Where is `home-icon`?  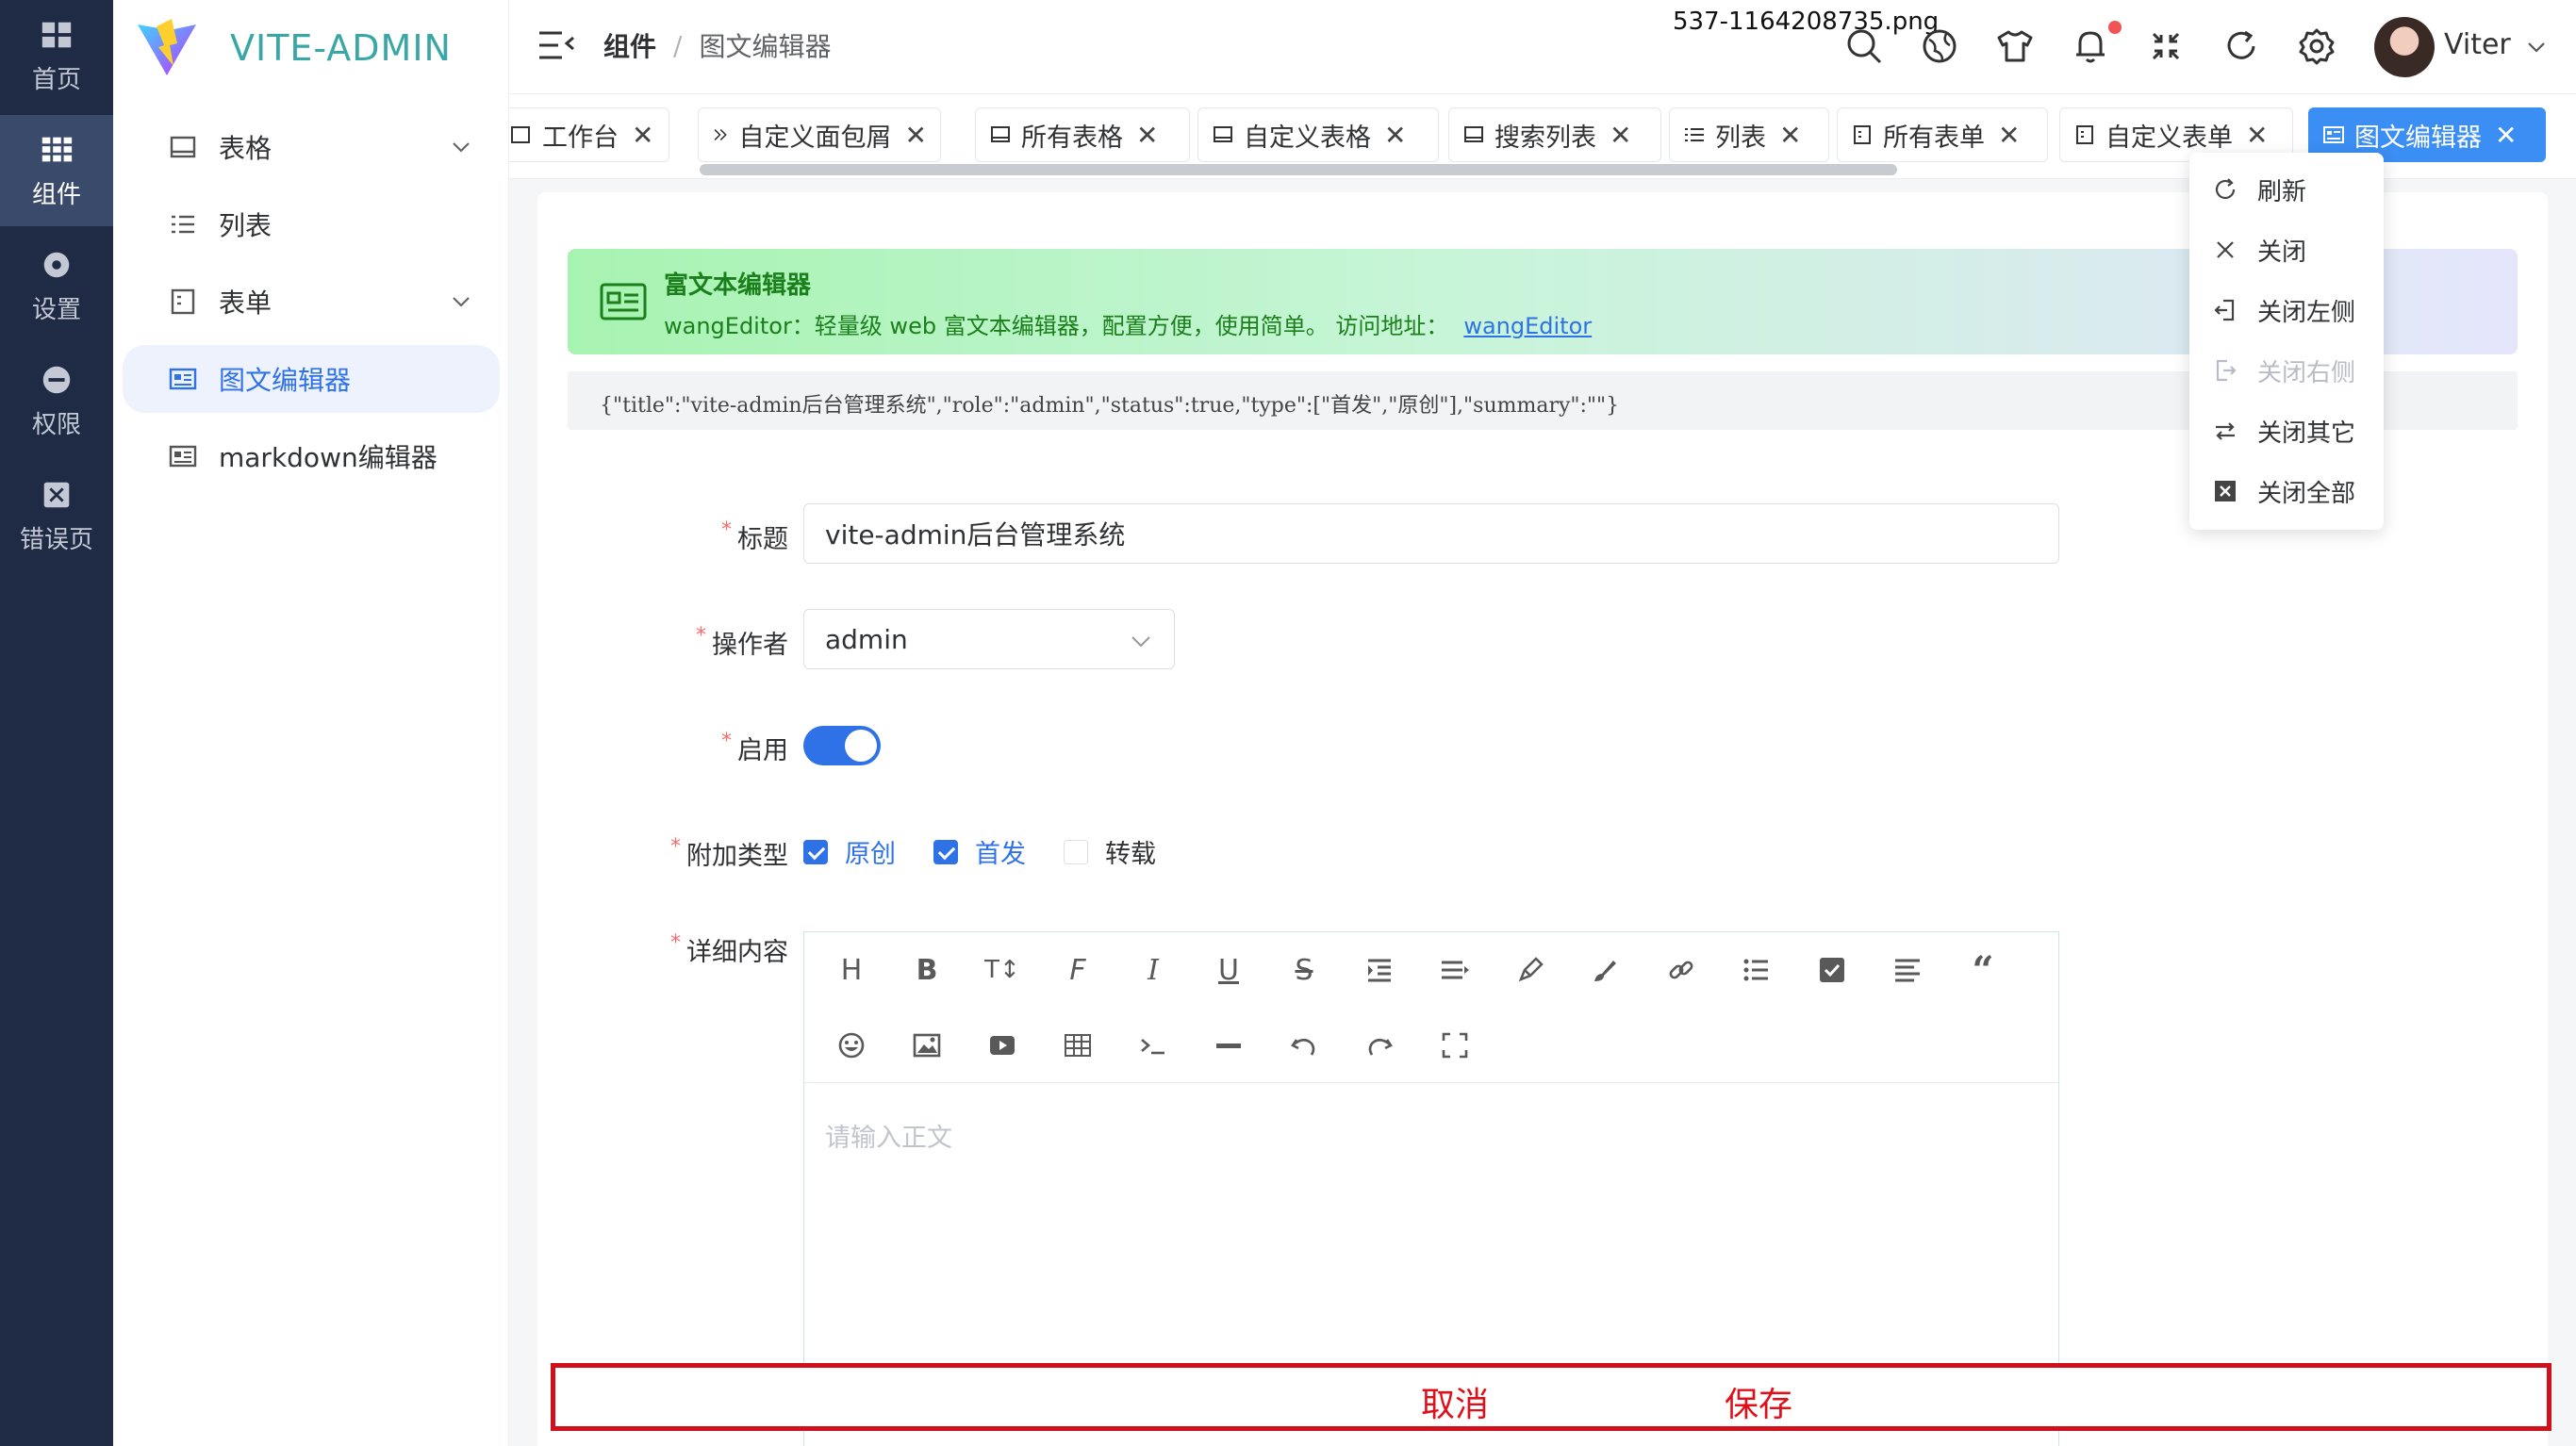
home-icon is located at coordinates (56, 34).